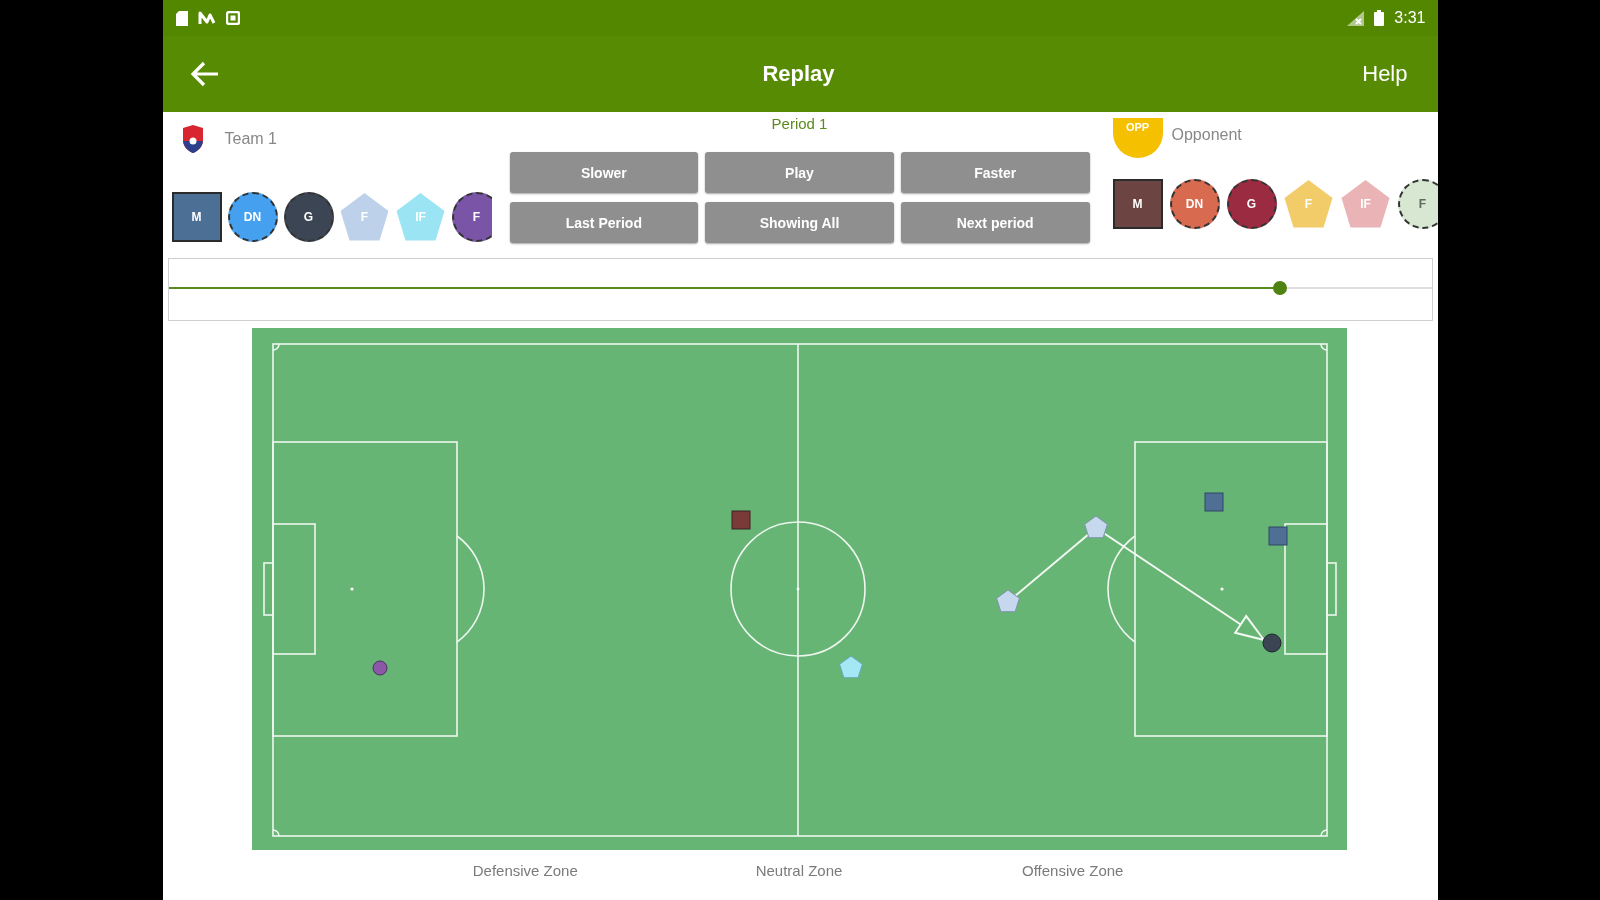  I want to click on period-label: Period 1, so click(799, 124).